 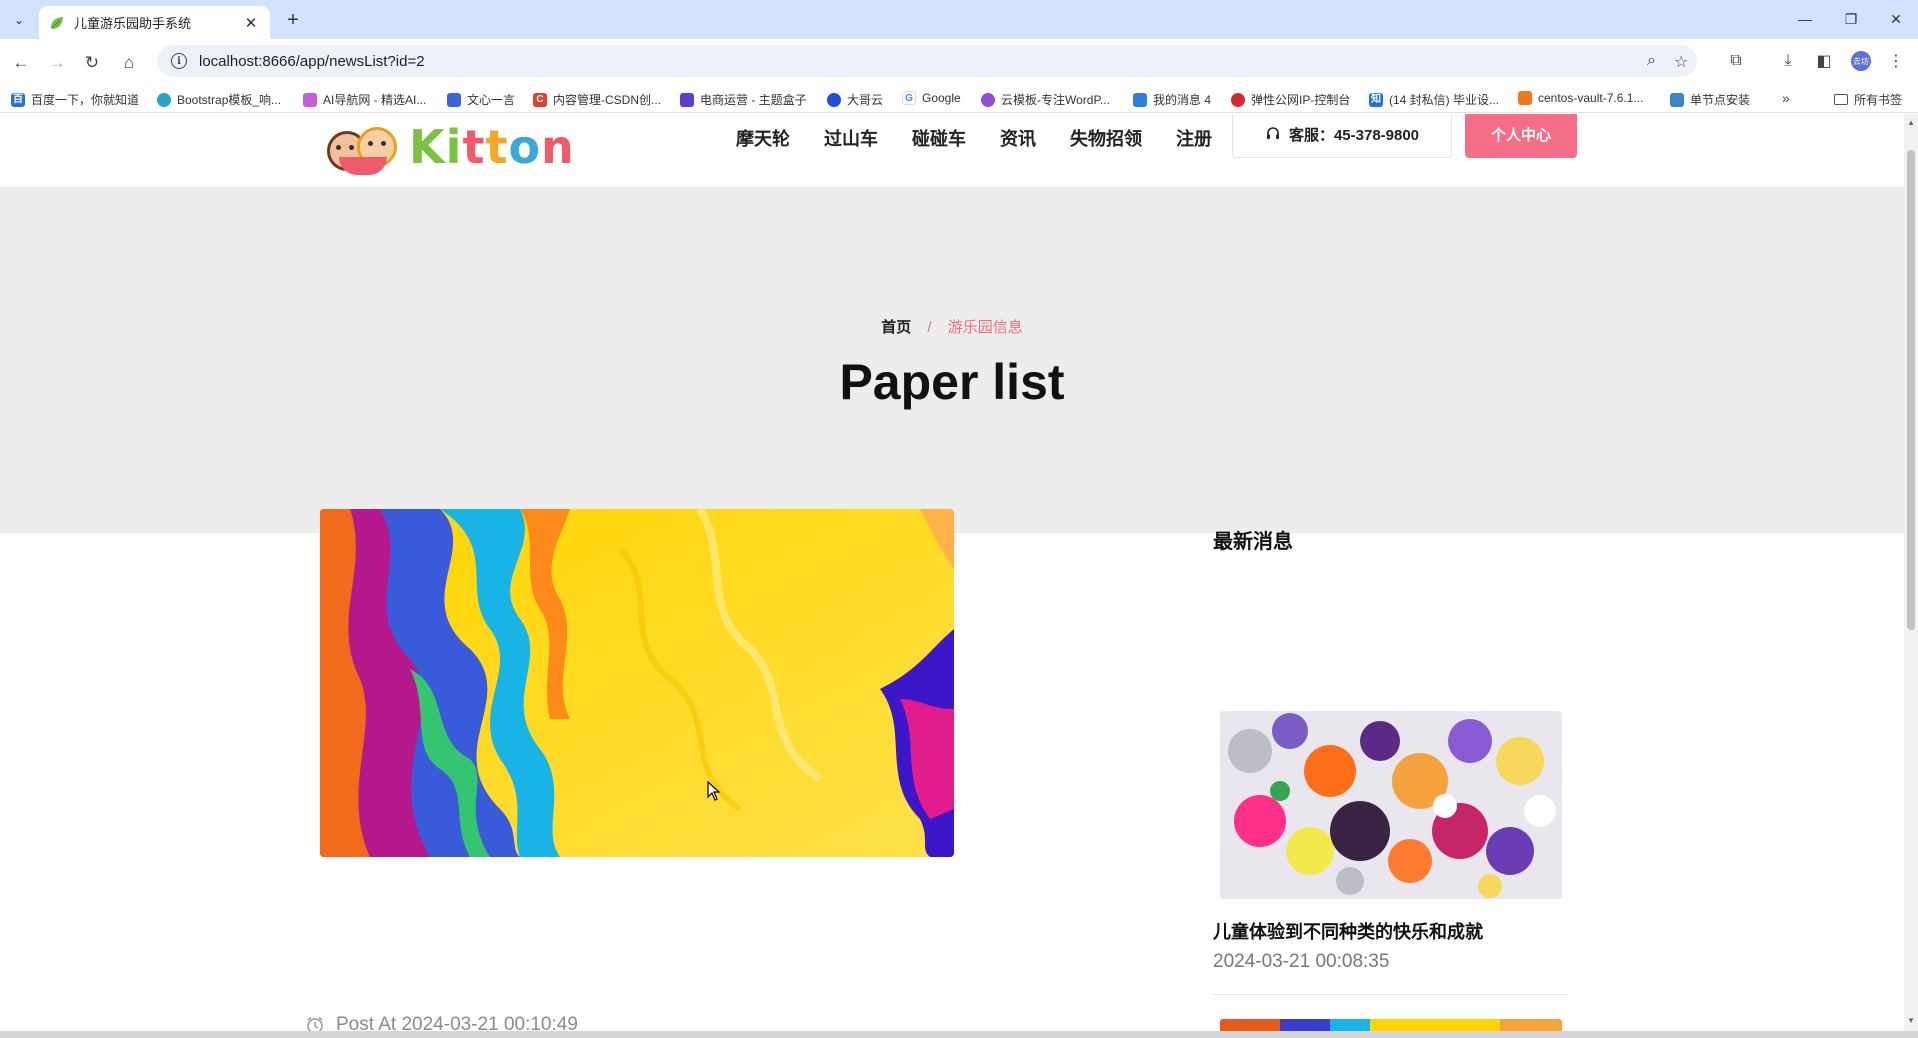 I want to click on scroll-up-icon: ▲, so click(x=1911, y=123).